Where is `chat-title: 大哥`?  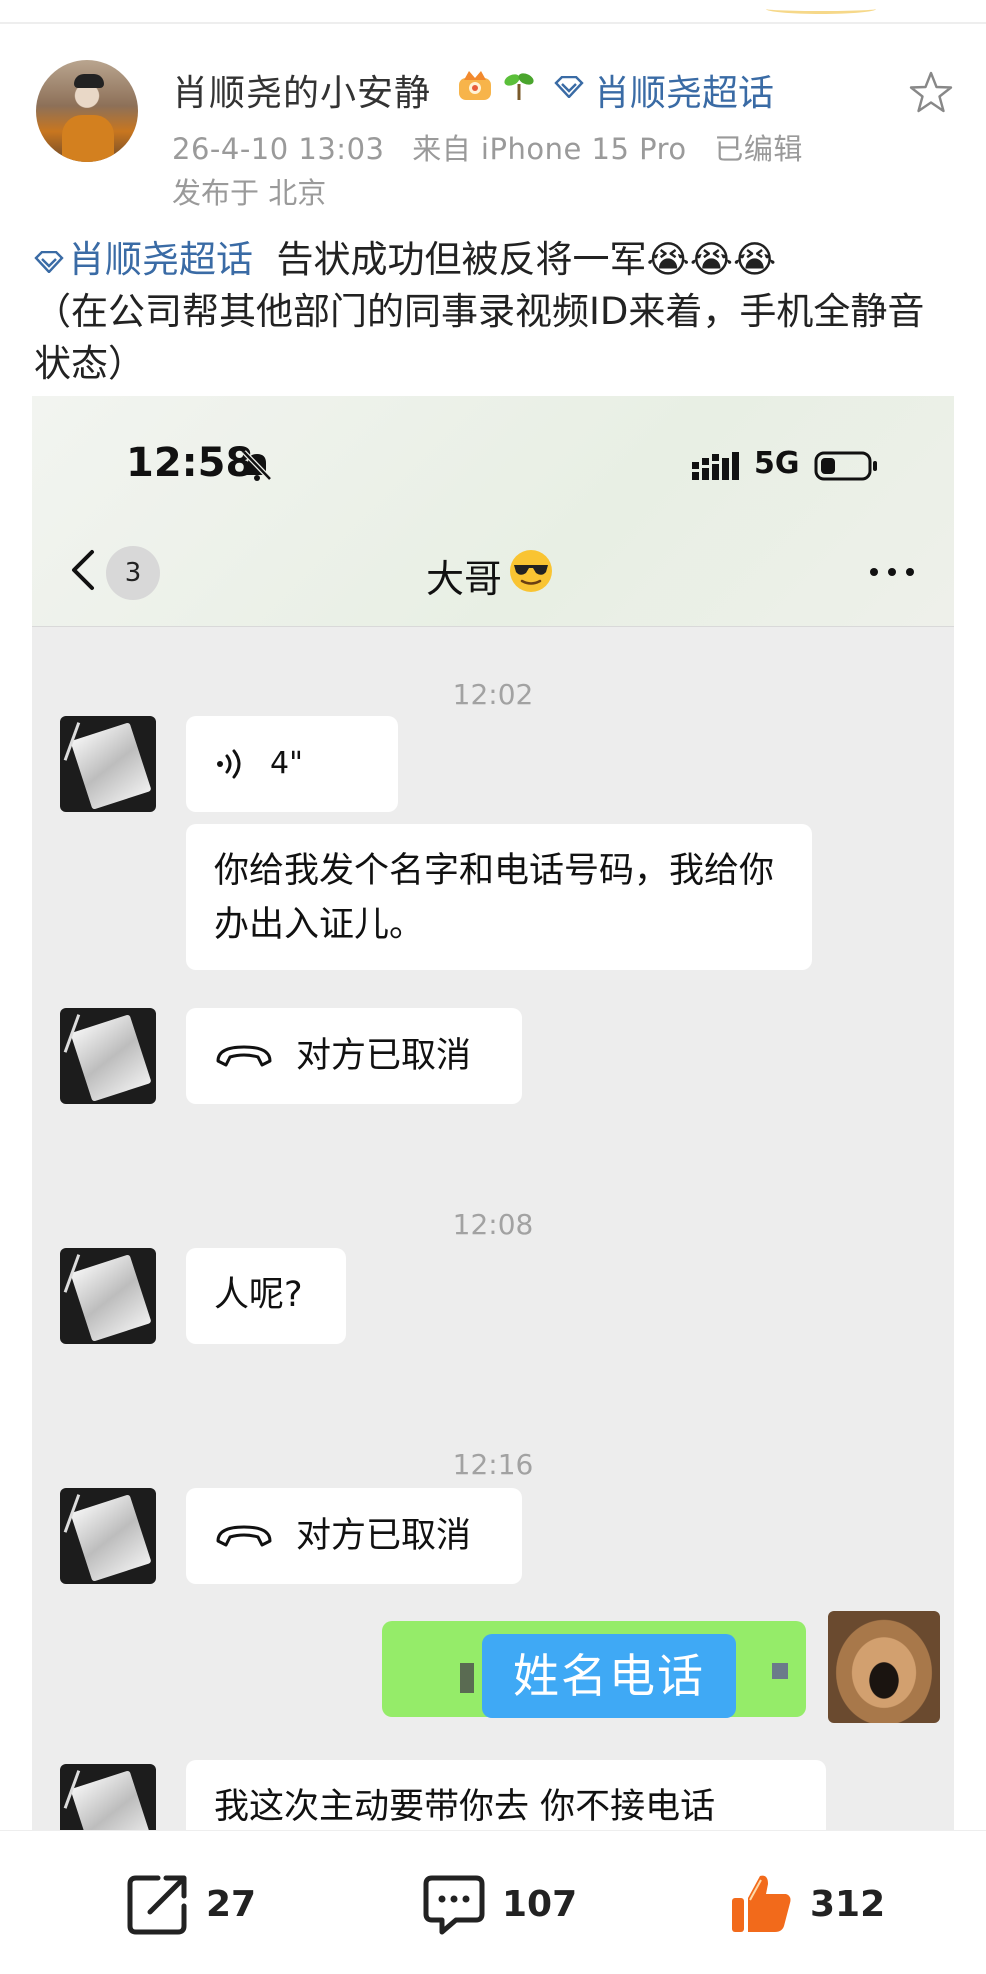 chat-title: 大哥 is located at coordinates (464, 579).